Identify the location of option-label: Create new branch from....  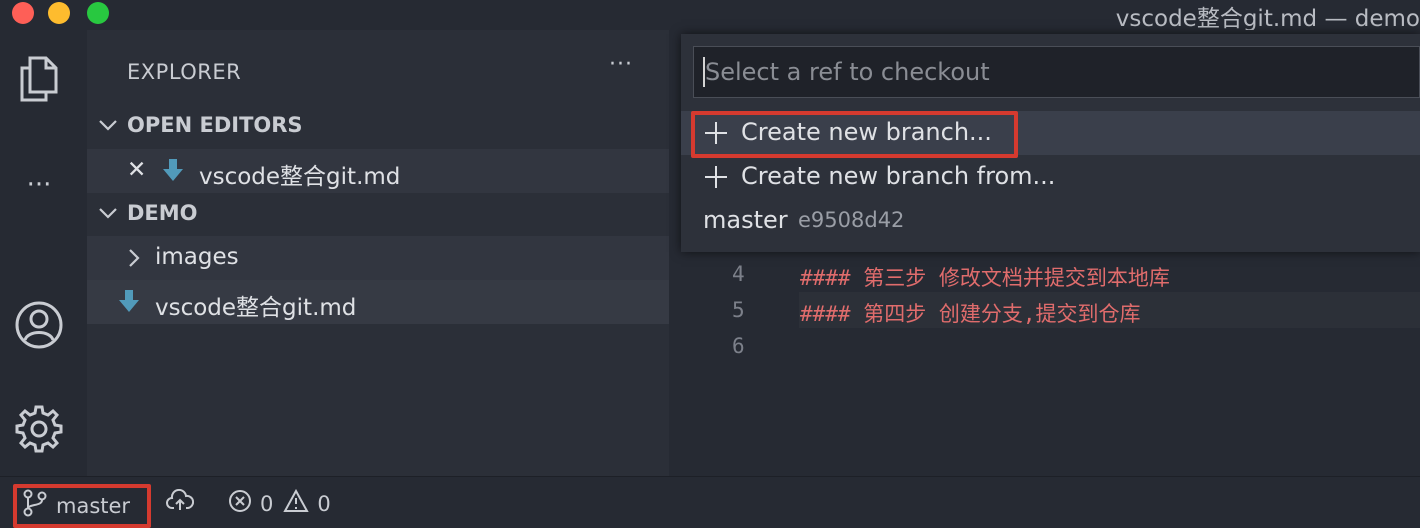
(898, 176).